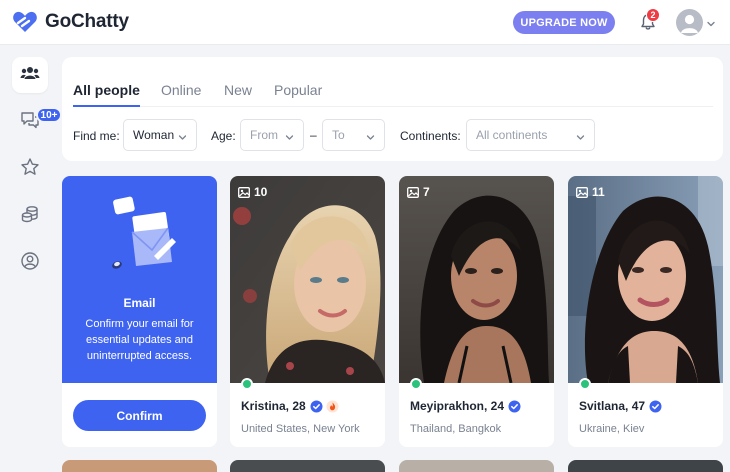 The image size is (730, 472). Describe the element at coordinates (223, 136) in the screenshot. I see `age-label: Age:` at that location.